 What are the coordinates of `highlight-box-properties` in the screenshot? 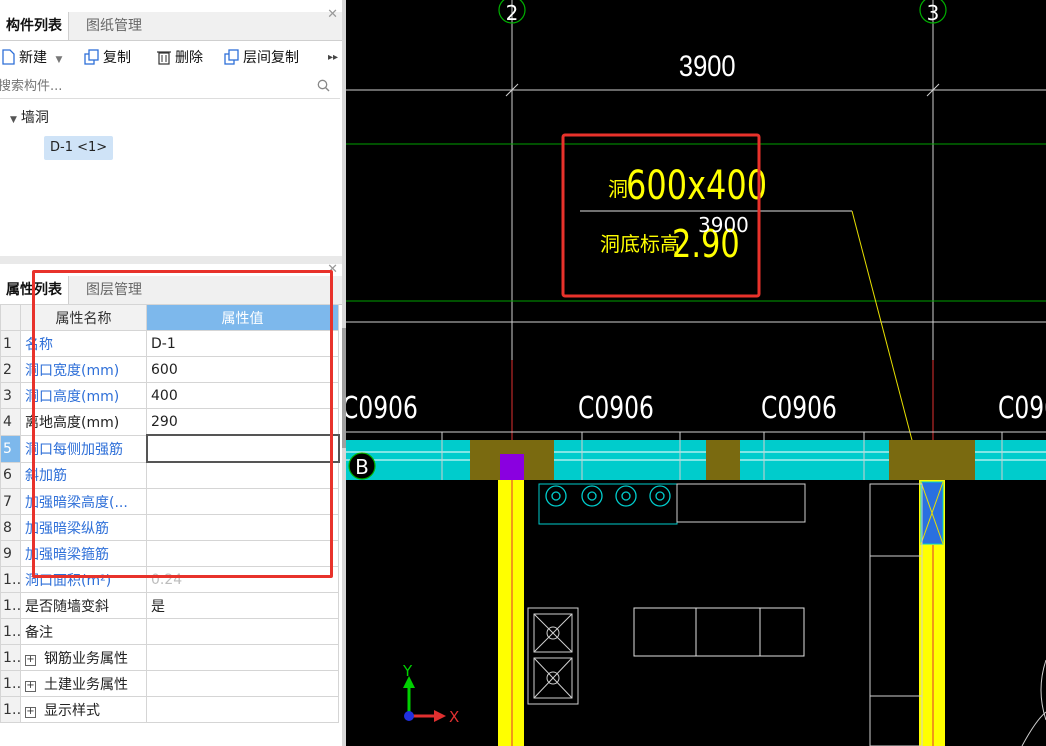 It's located at (182, 424).